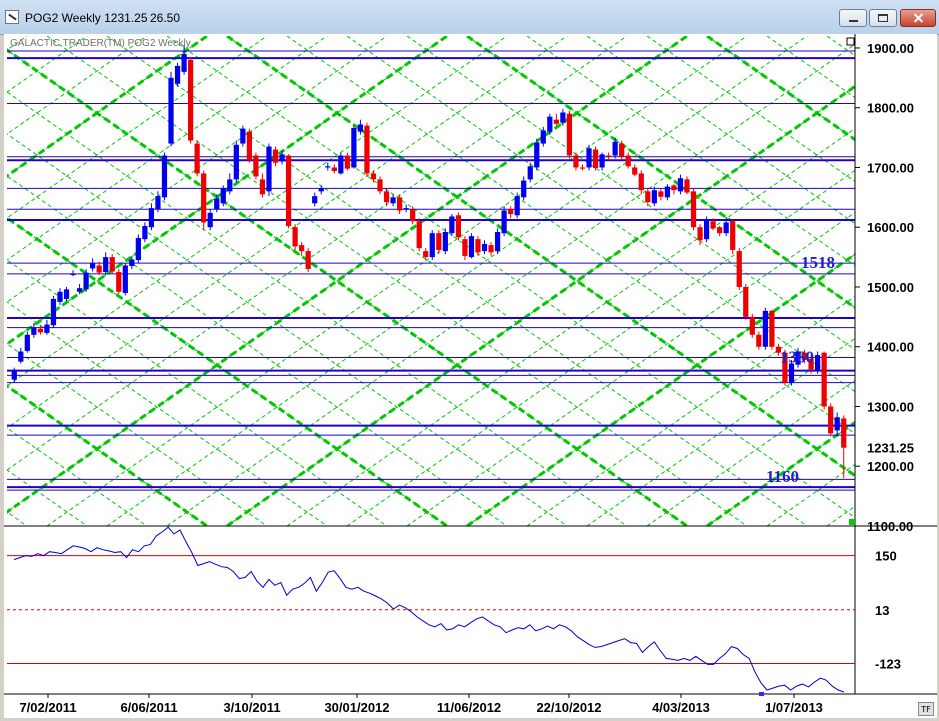 This screenshot has width=939, height=721. I want to click on price-tick-label: 1200.00, so click(890, 466).